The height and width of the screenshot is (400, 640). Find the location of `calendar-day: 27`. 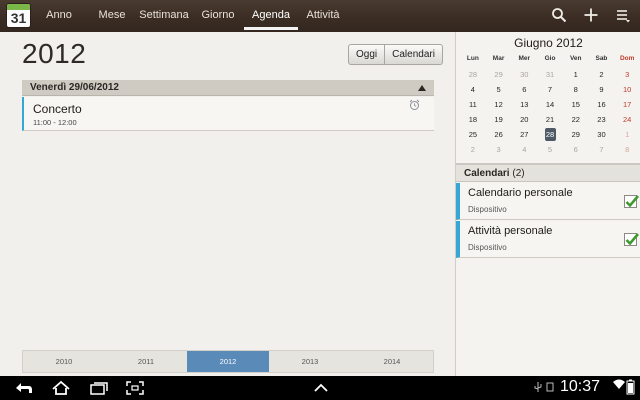

calendar-day: 27 is located at coordinates (524, 134).